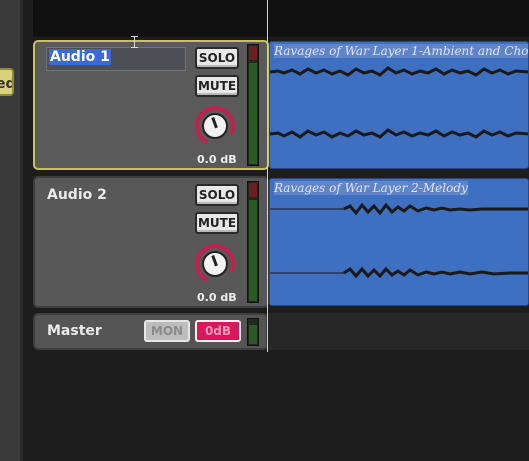  Describe the element at coordinates (167, 331) in the screenshot. I see `monitor-button: MON` at that location.